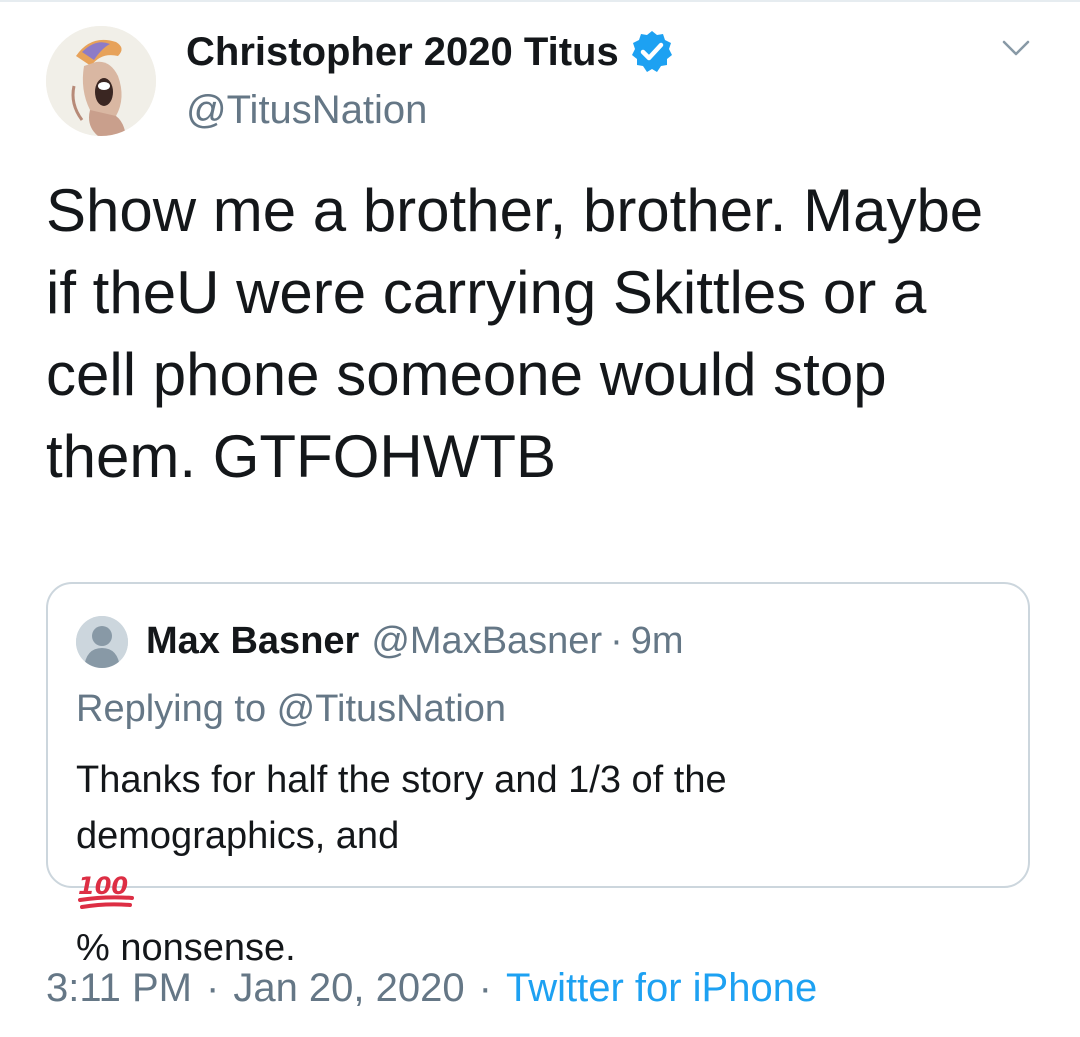  Describe the element at coordinates (306, 110) in the screenshot. I see `author-handle: @TitusNation` at that location.